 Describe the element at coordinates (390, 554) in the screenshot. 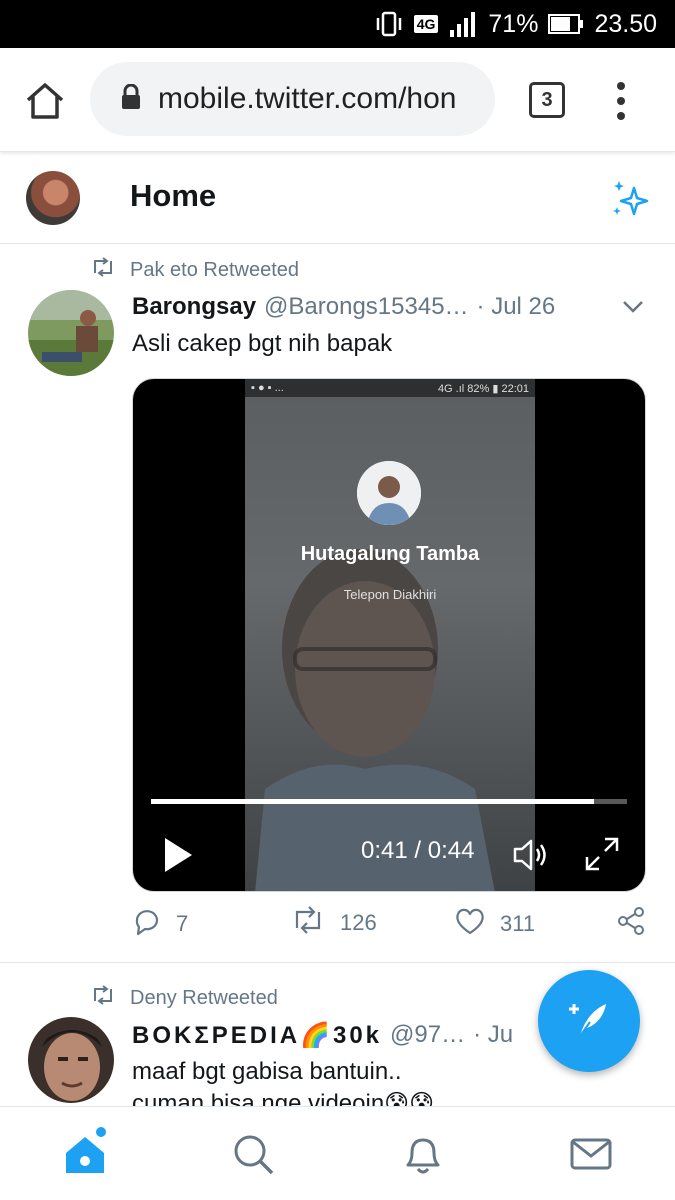

I see `caller-name: Hutagalung Tamba` at that location.